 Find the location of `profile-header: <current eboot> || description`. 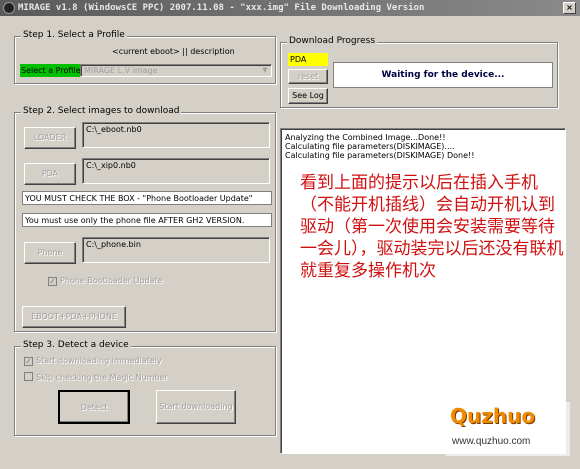

profile-header: <current eboot> || description is located at coordinates (173, 51).